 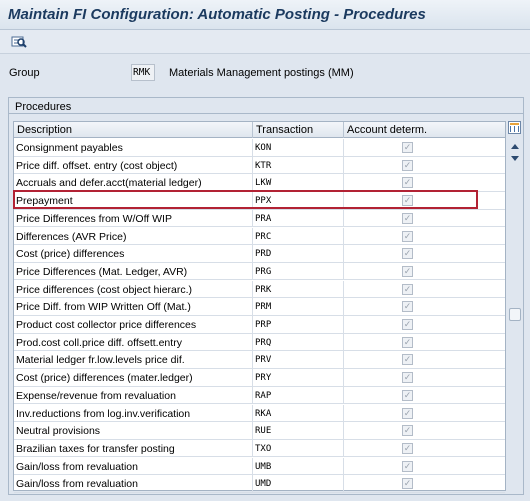 I want to click on transaction-cell: UMB, so click(x=298, y=466).